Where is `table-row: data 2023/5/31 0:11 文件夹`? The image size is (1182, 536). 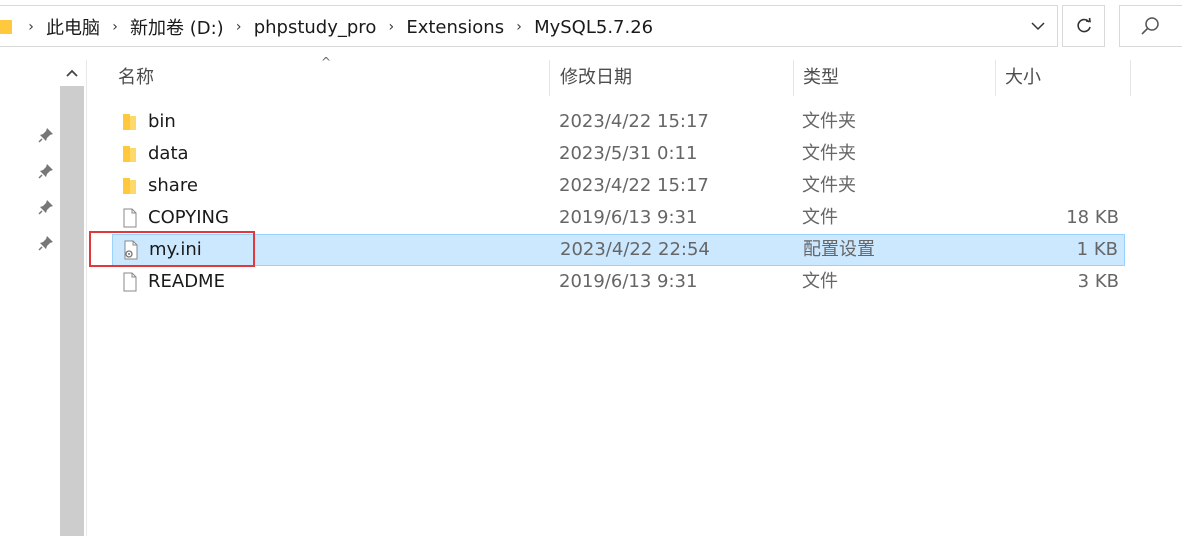 table-row: data 2023/5/31 0:11 文件夹 is located at coordinates (618, 154).